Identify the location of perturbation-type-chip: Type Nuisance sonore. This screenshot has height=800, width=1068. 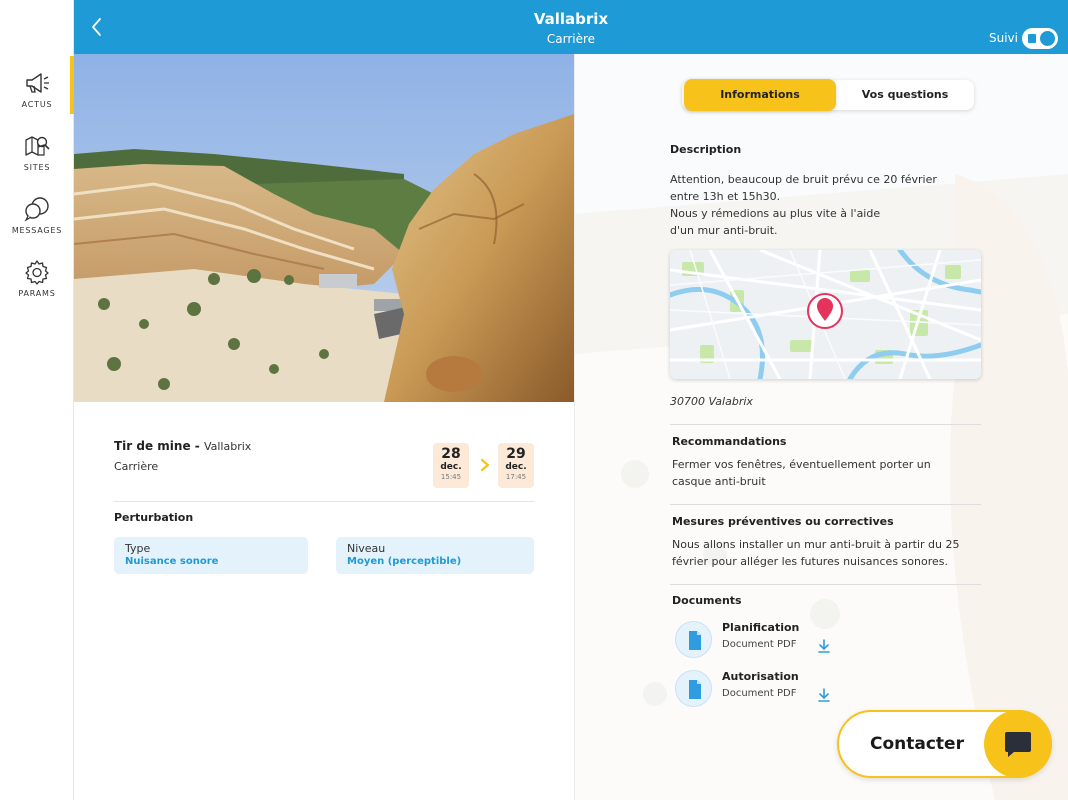
(211, 555).